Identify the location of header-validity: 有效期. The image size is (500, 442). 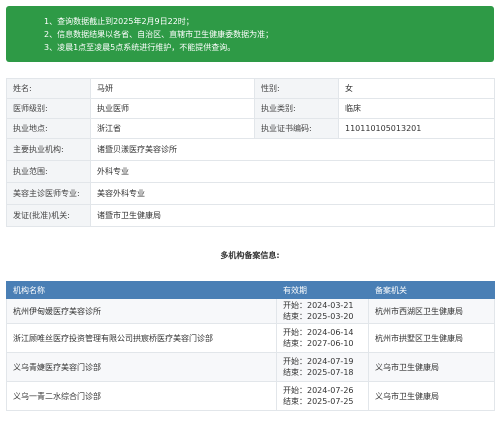
(322, 290).